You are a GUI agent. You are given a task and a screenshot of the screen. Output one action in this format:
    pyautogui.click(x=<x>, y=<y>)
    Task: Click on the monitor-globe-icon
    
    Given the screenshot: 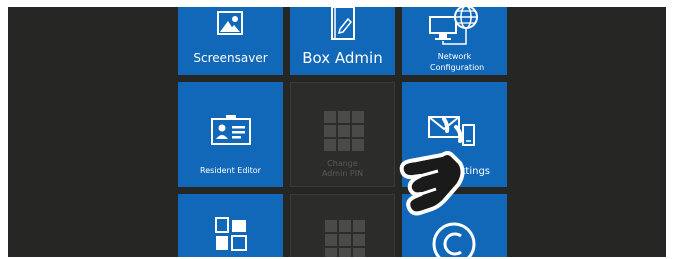 What is the action you would take?
    pyautogui.click(x=453, y=26)
    